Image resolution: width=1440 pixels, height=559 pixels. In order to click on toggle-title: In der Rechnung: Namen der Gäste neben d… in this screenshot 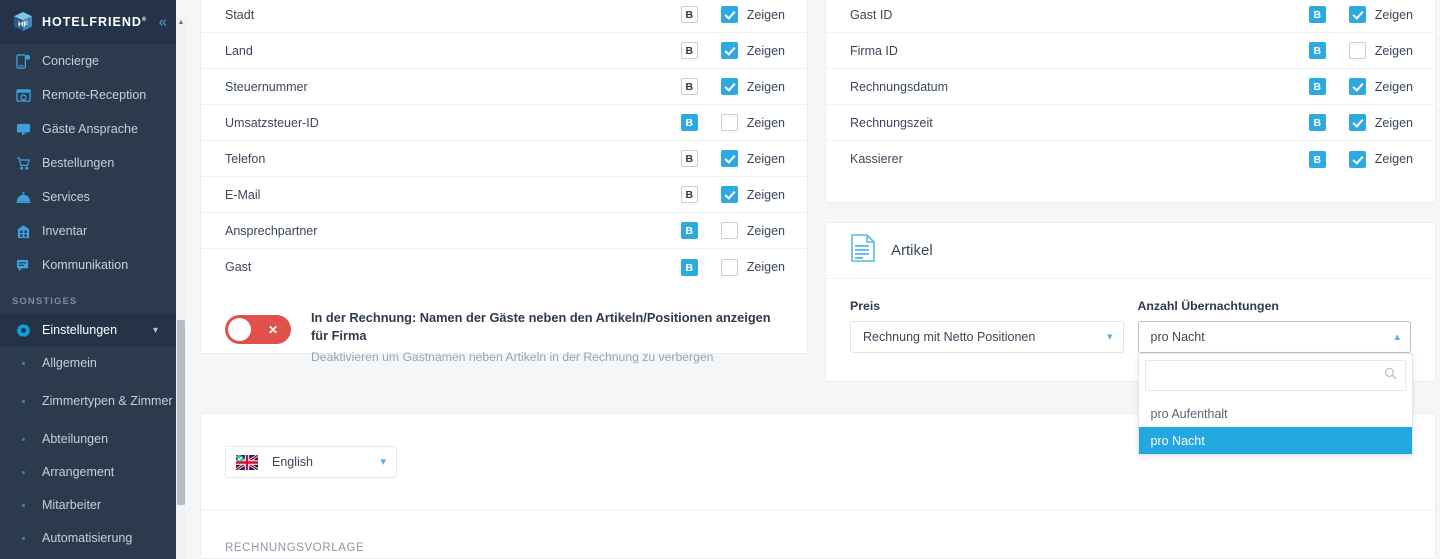, I will do `click(541, 326)`.